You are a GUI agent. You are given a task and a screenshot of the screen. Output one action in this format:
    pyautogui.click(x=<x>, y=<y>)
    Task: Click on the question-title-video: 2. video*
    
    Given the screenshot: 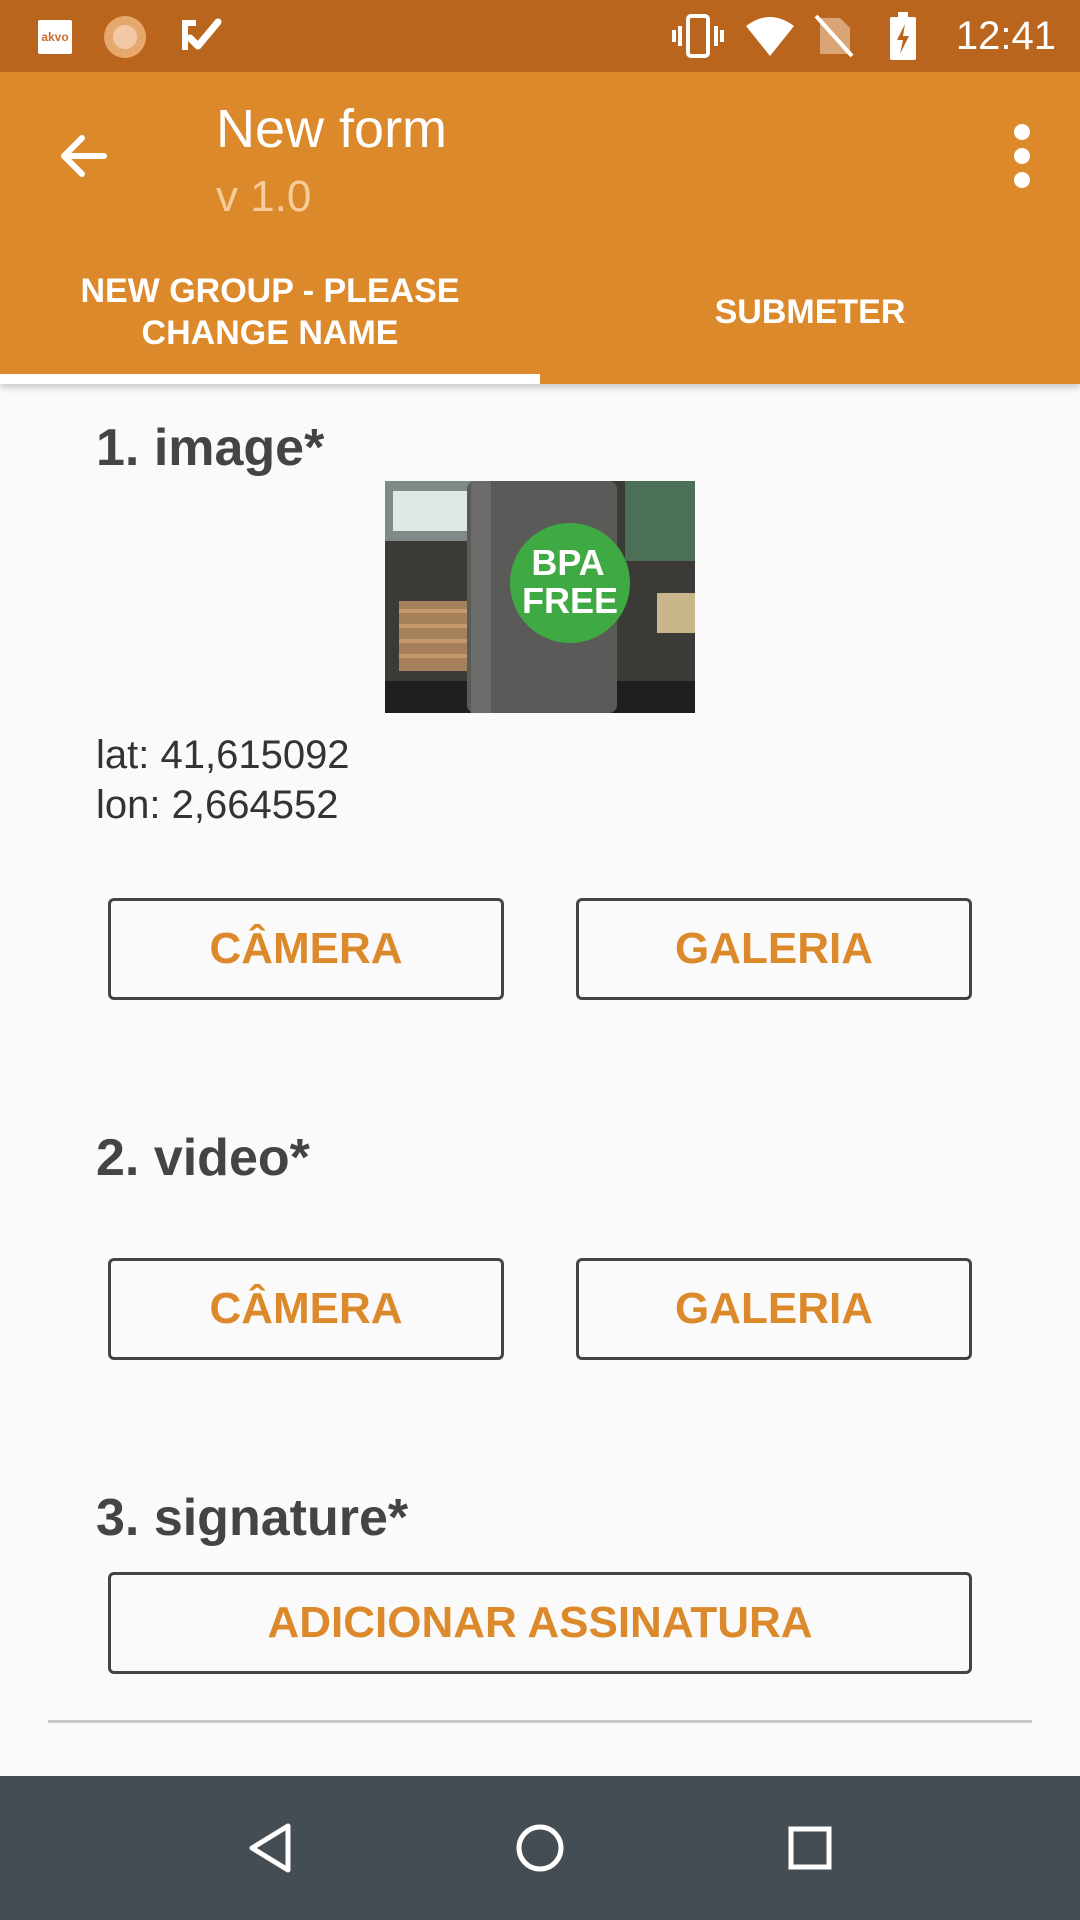 What is the action you would take?
    pyautogui.click(x=203, y=1158)
    